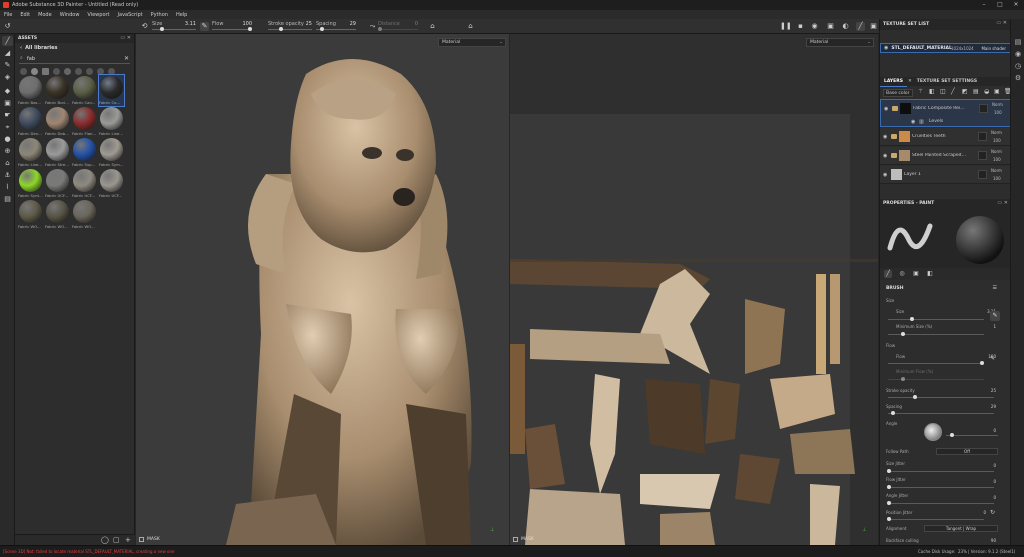 This screenshot has width=1024, height=557. I want to click on material-picker-icon: ●, so click(7, 139).